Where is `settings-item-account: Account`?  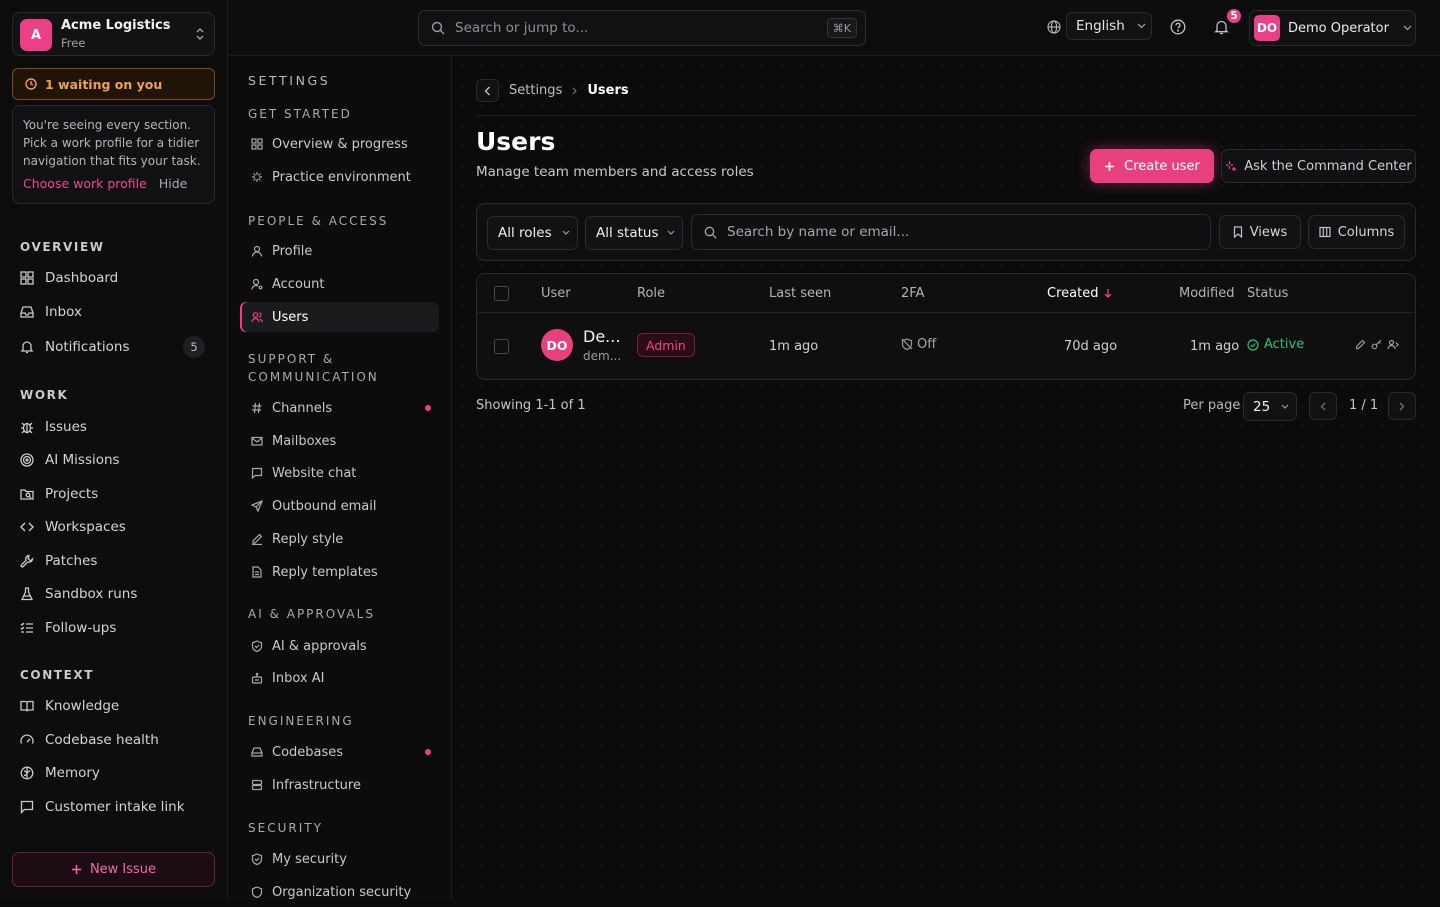
settings-item-account: Account is located at coordinates (339, 284).